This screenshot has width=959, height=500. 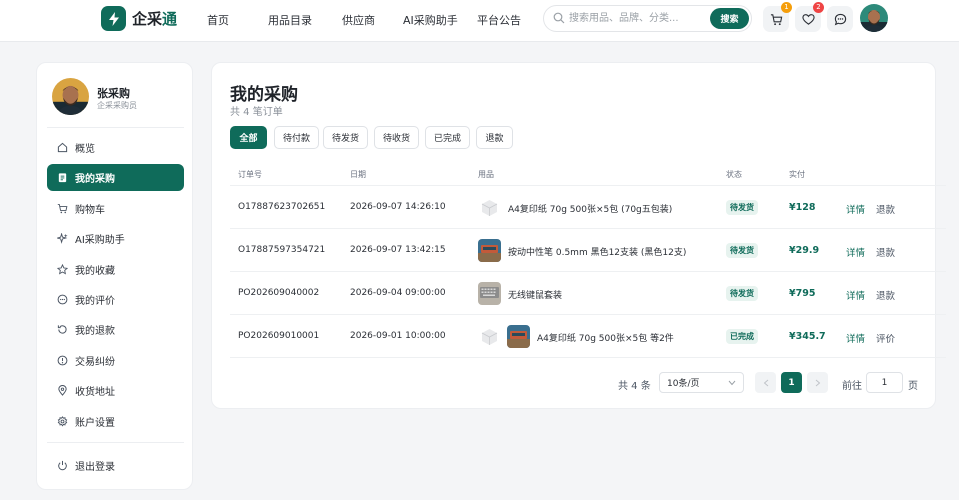 What do you see at coordinates (115, 329) in the screenshot?
I see `sidebar-item-refunds: 我的退款` at bounding box center [115, 329].